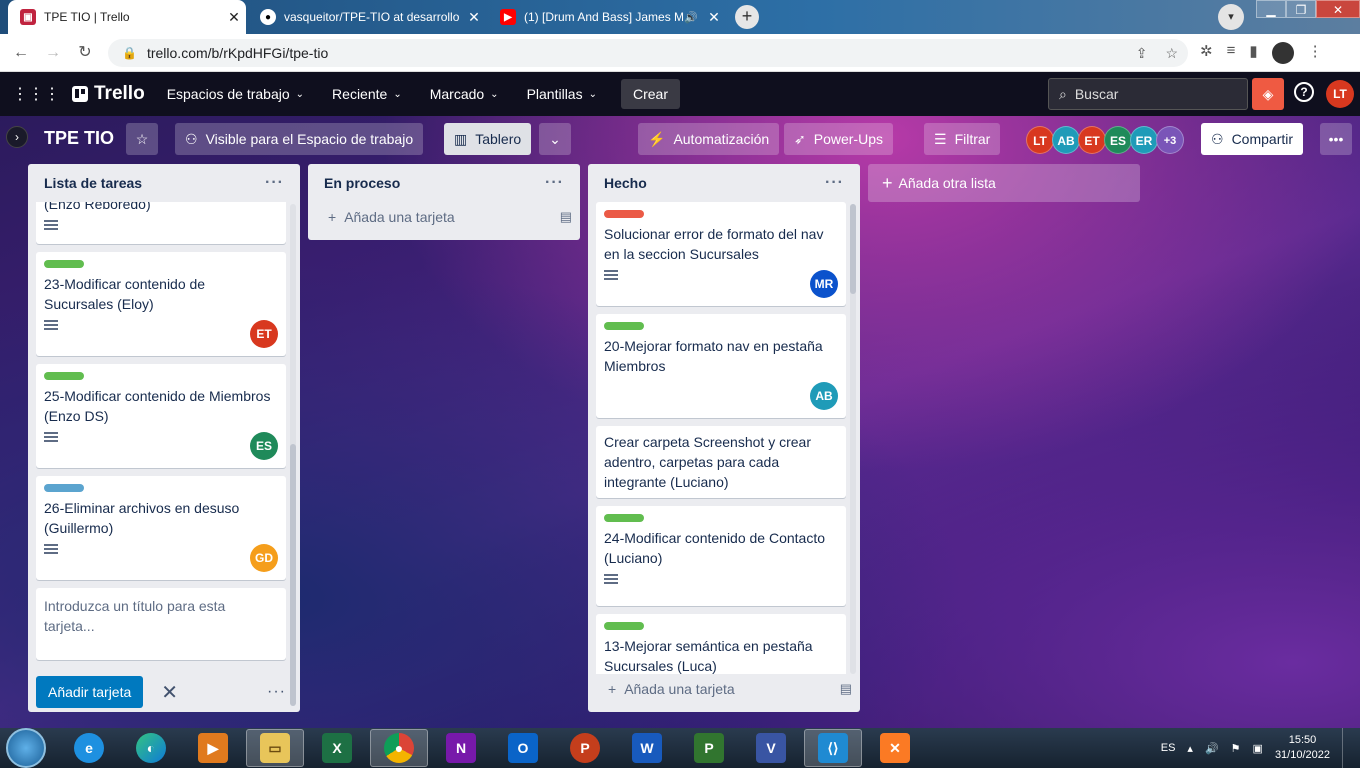 The image size is (1360, 768). Describe the element at coordinates (1301, 9) in the screenshot. I see `maximize-button: ❐` at that location.